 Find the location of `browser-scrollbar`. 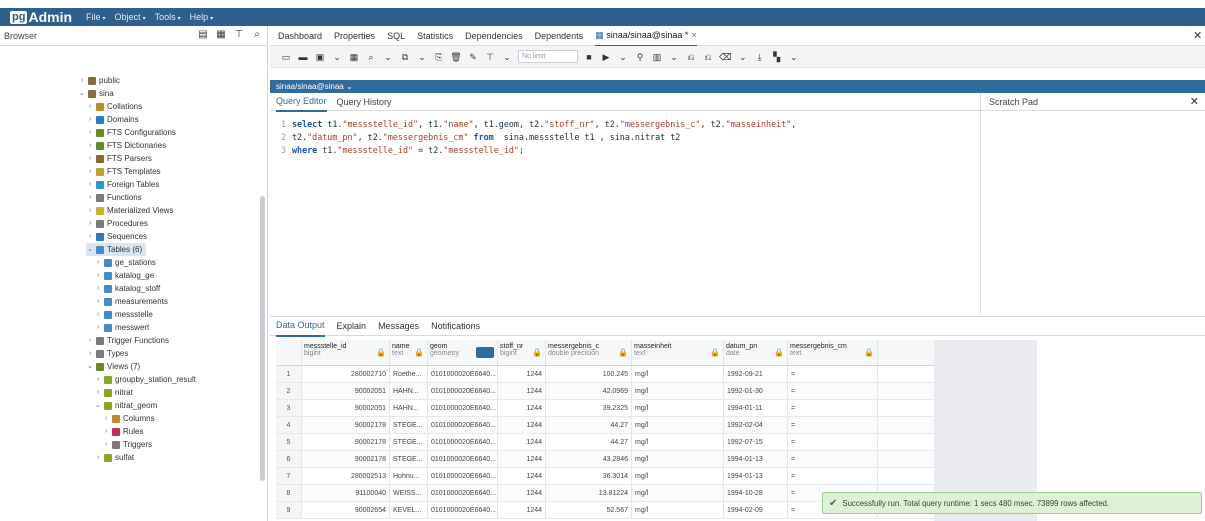

browser-scrollbar is located at coordinates (262, 338).